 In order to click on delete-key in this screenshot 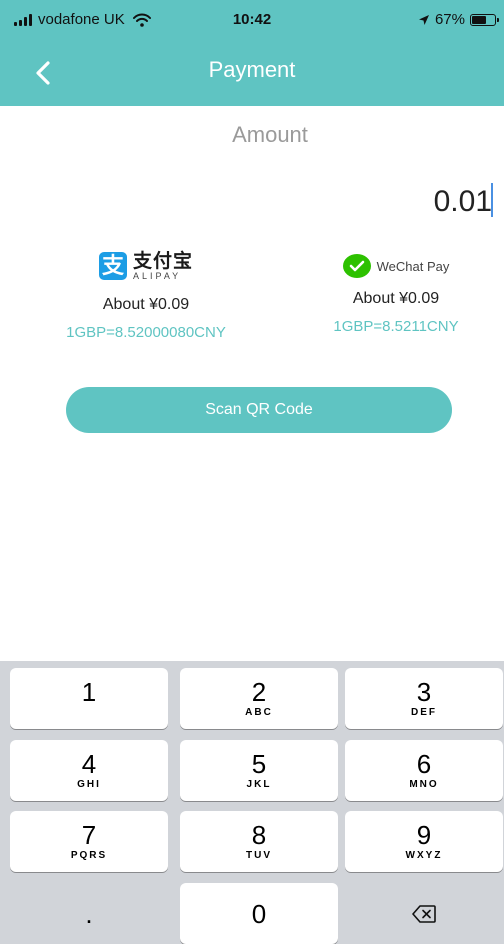, I will do `click(424, 913)`.